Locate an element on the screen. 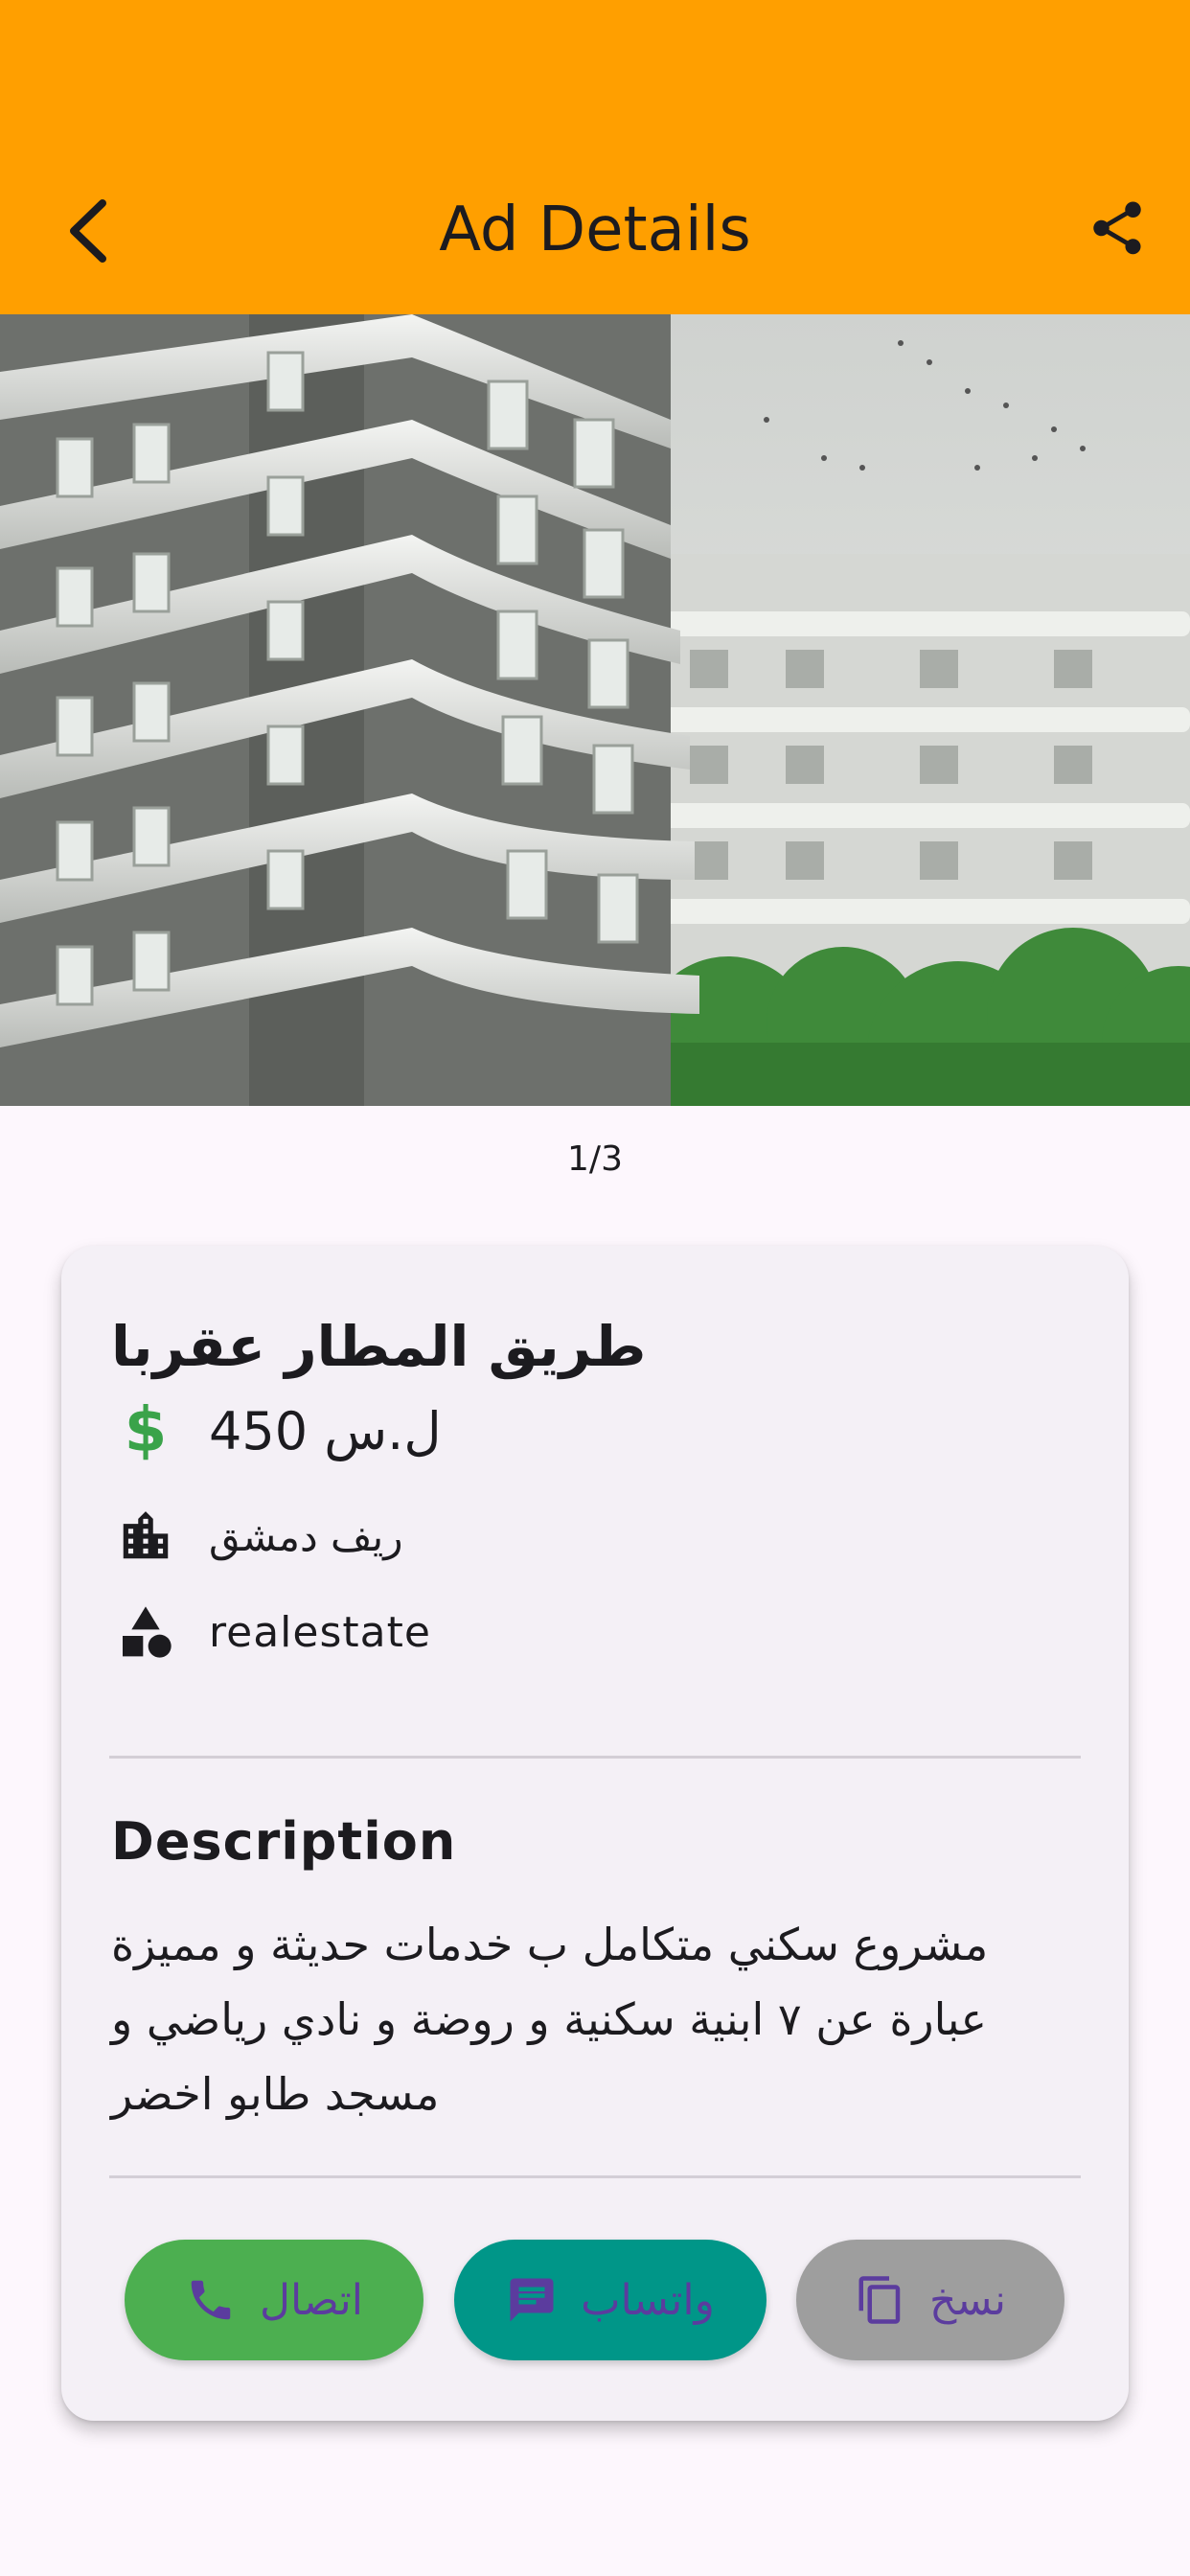  share-icon is located at coordinates (1117, 228).